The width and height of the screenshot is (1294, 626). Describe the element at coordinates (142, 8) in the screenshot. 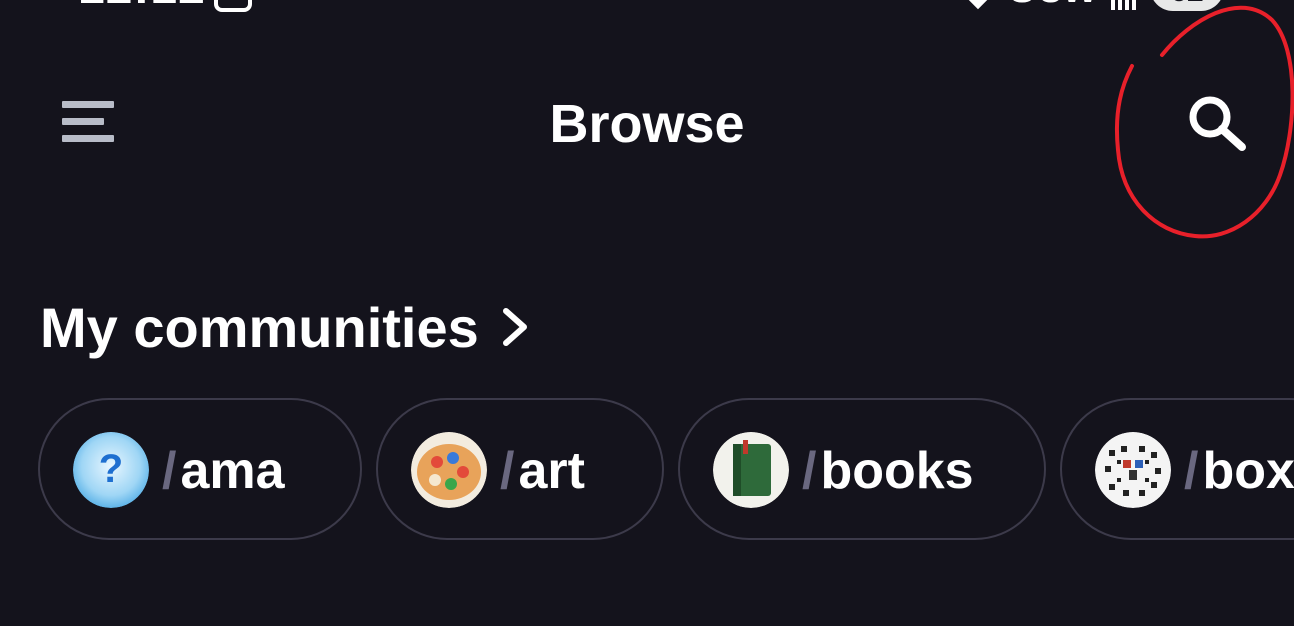

I see `status-time: 12:12` at that location.